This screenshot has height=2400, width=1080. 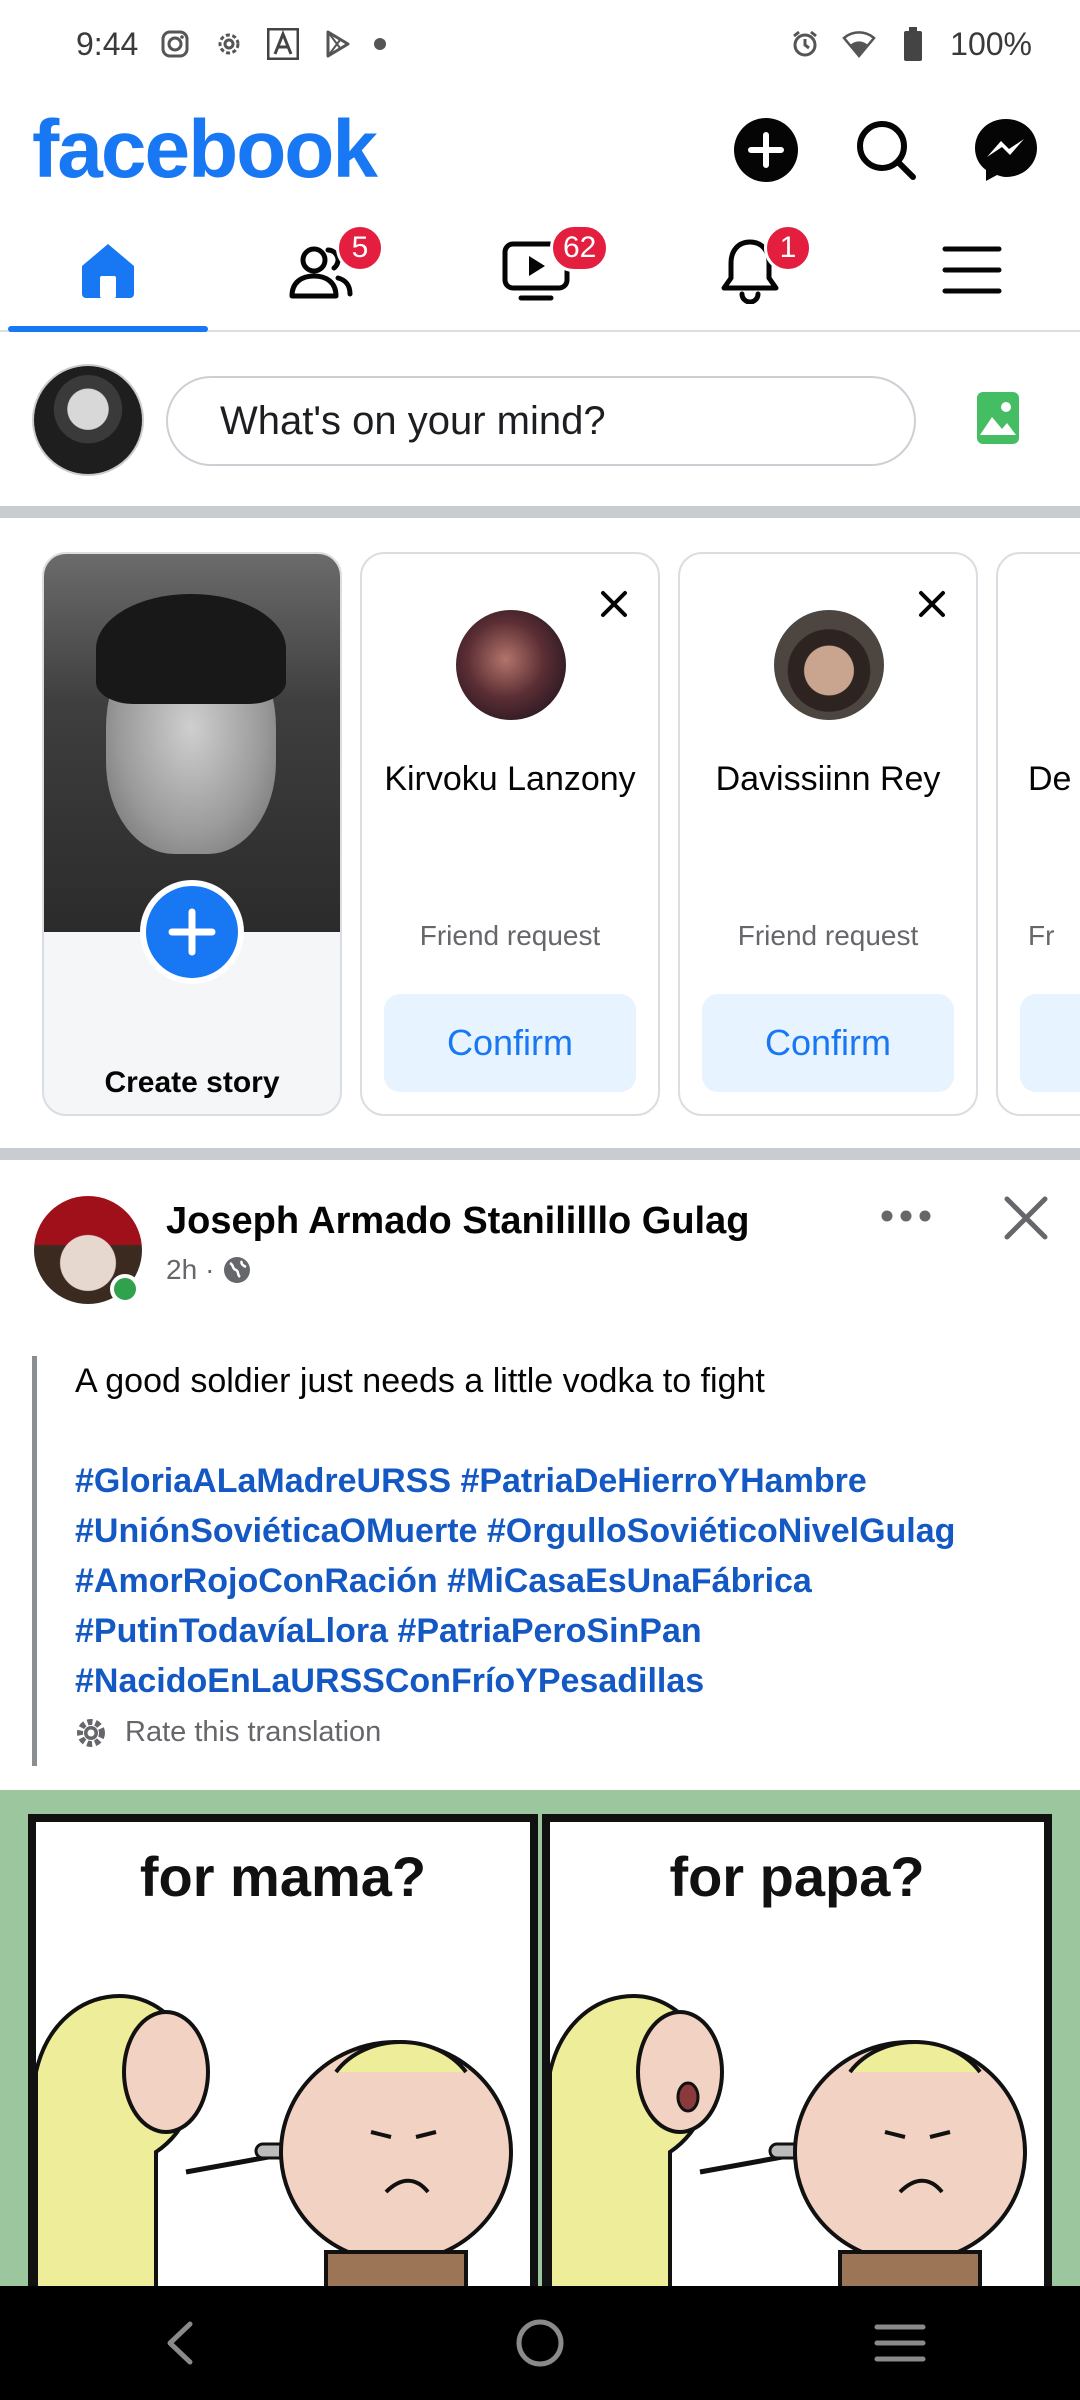 I want to click on back-chevron-icon, so click(x=180, y=2343).